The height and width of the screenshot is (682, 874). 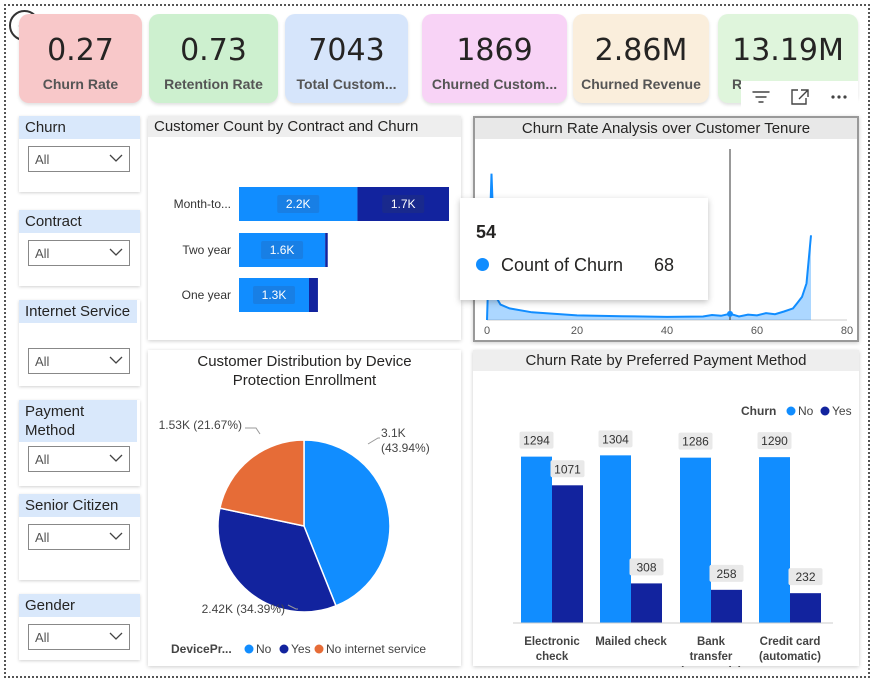 I want to click on legend-marker-yes, so click(x=825, y=411).